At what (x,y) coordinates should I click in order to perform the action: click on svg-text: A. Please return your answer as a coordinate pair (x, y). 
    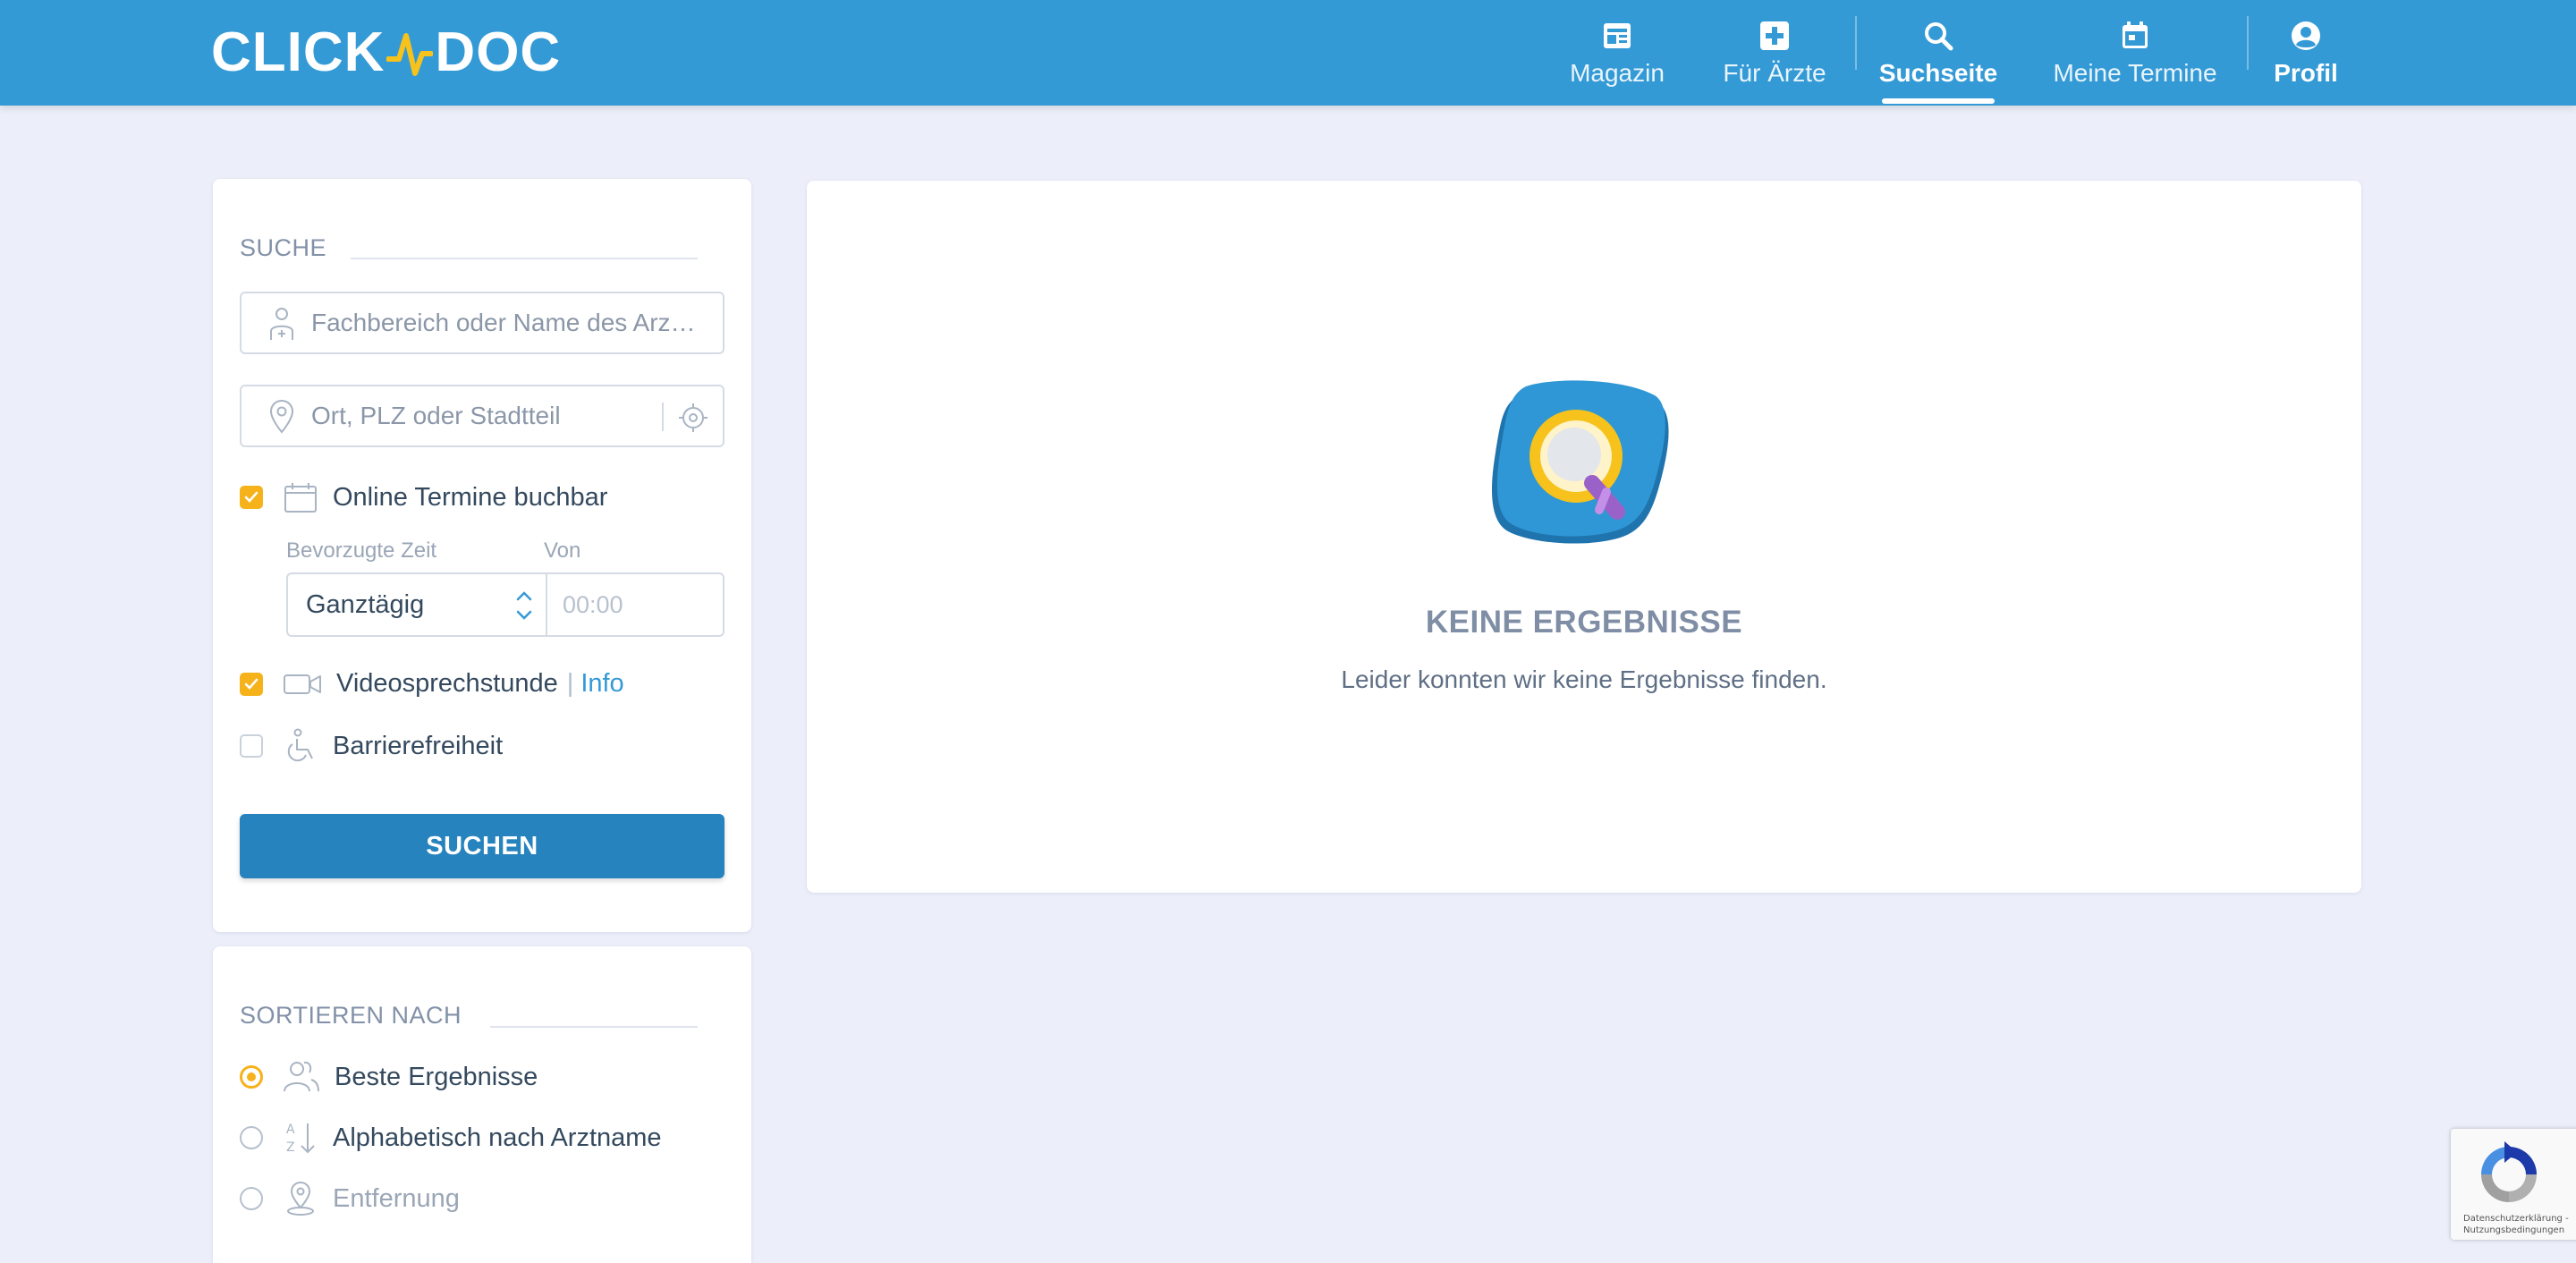
    Looking at the image, I should click on (290, 1130).